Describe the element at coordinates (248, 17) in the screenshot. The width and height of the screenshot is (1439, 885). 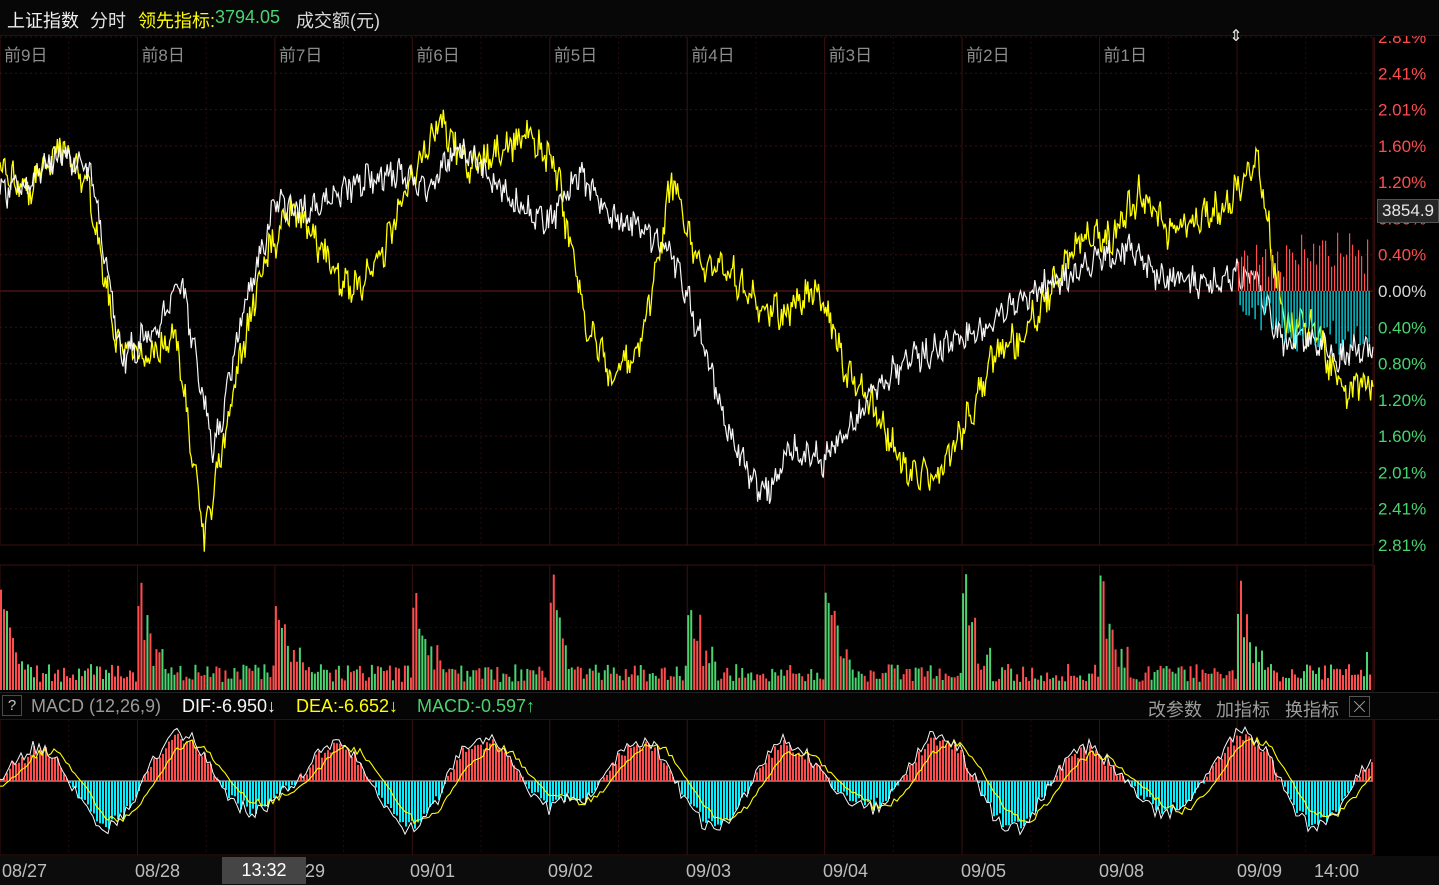
I see `lead-indicator-value: 3794.05` at that location.